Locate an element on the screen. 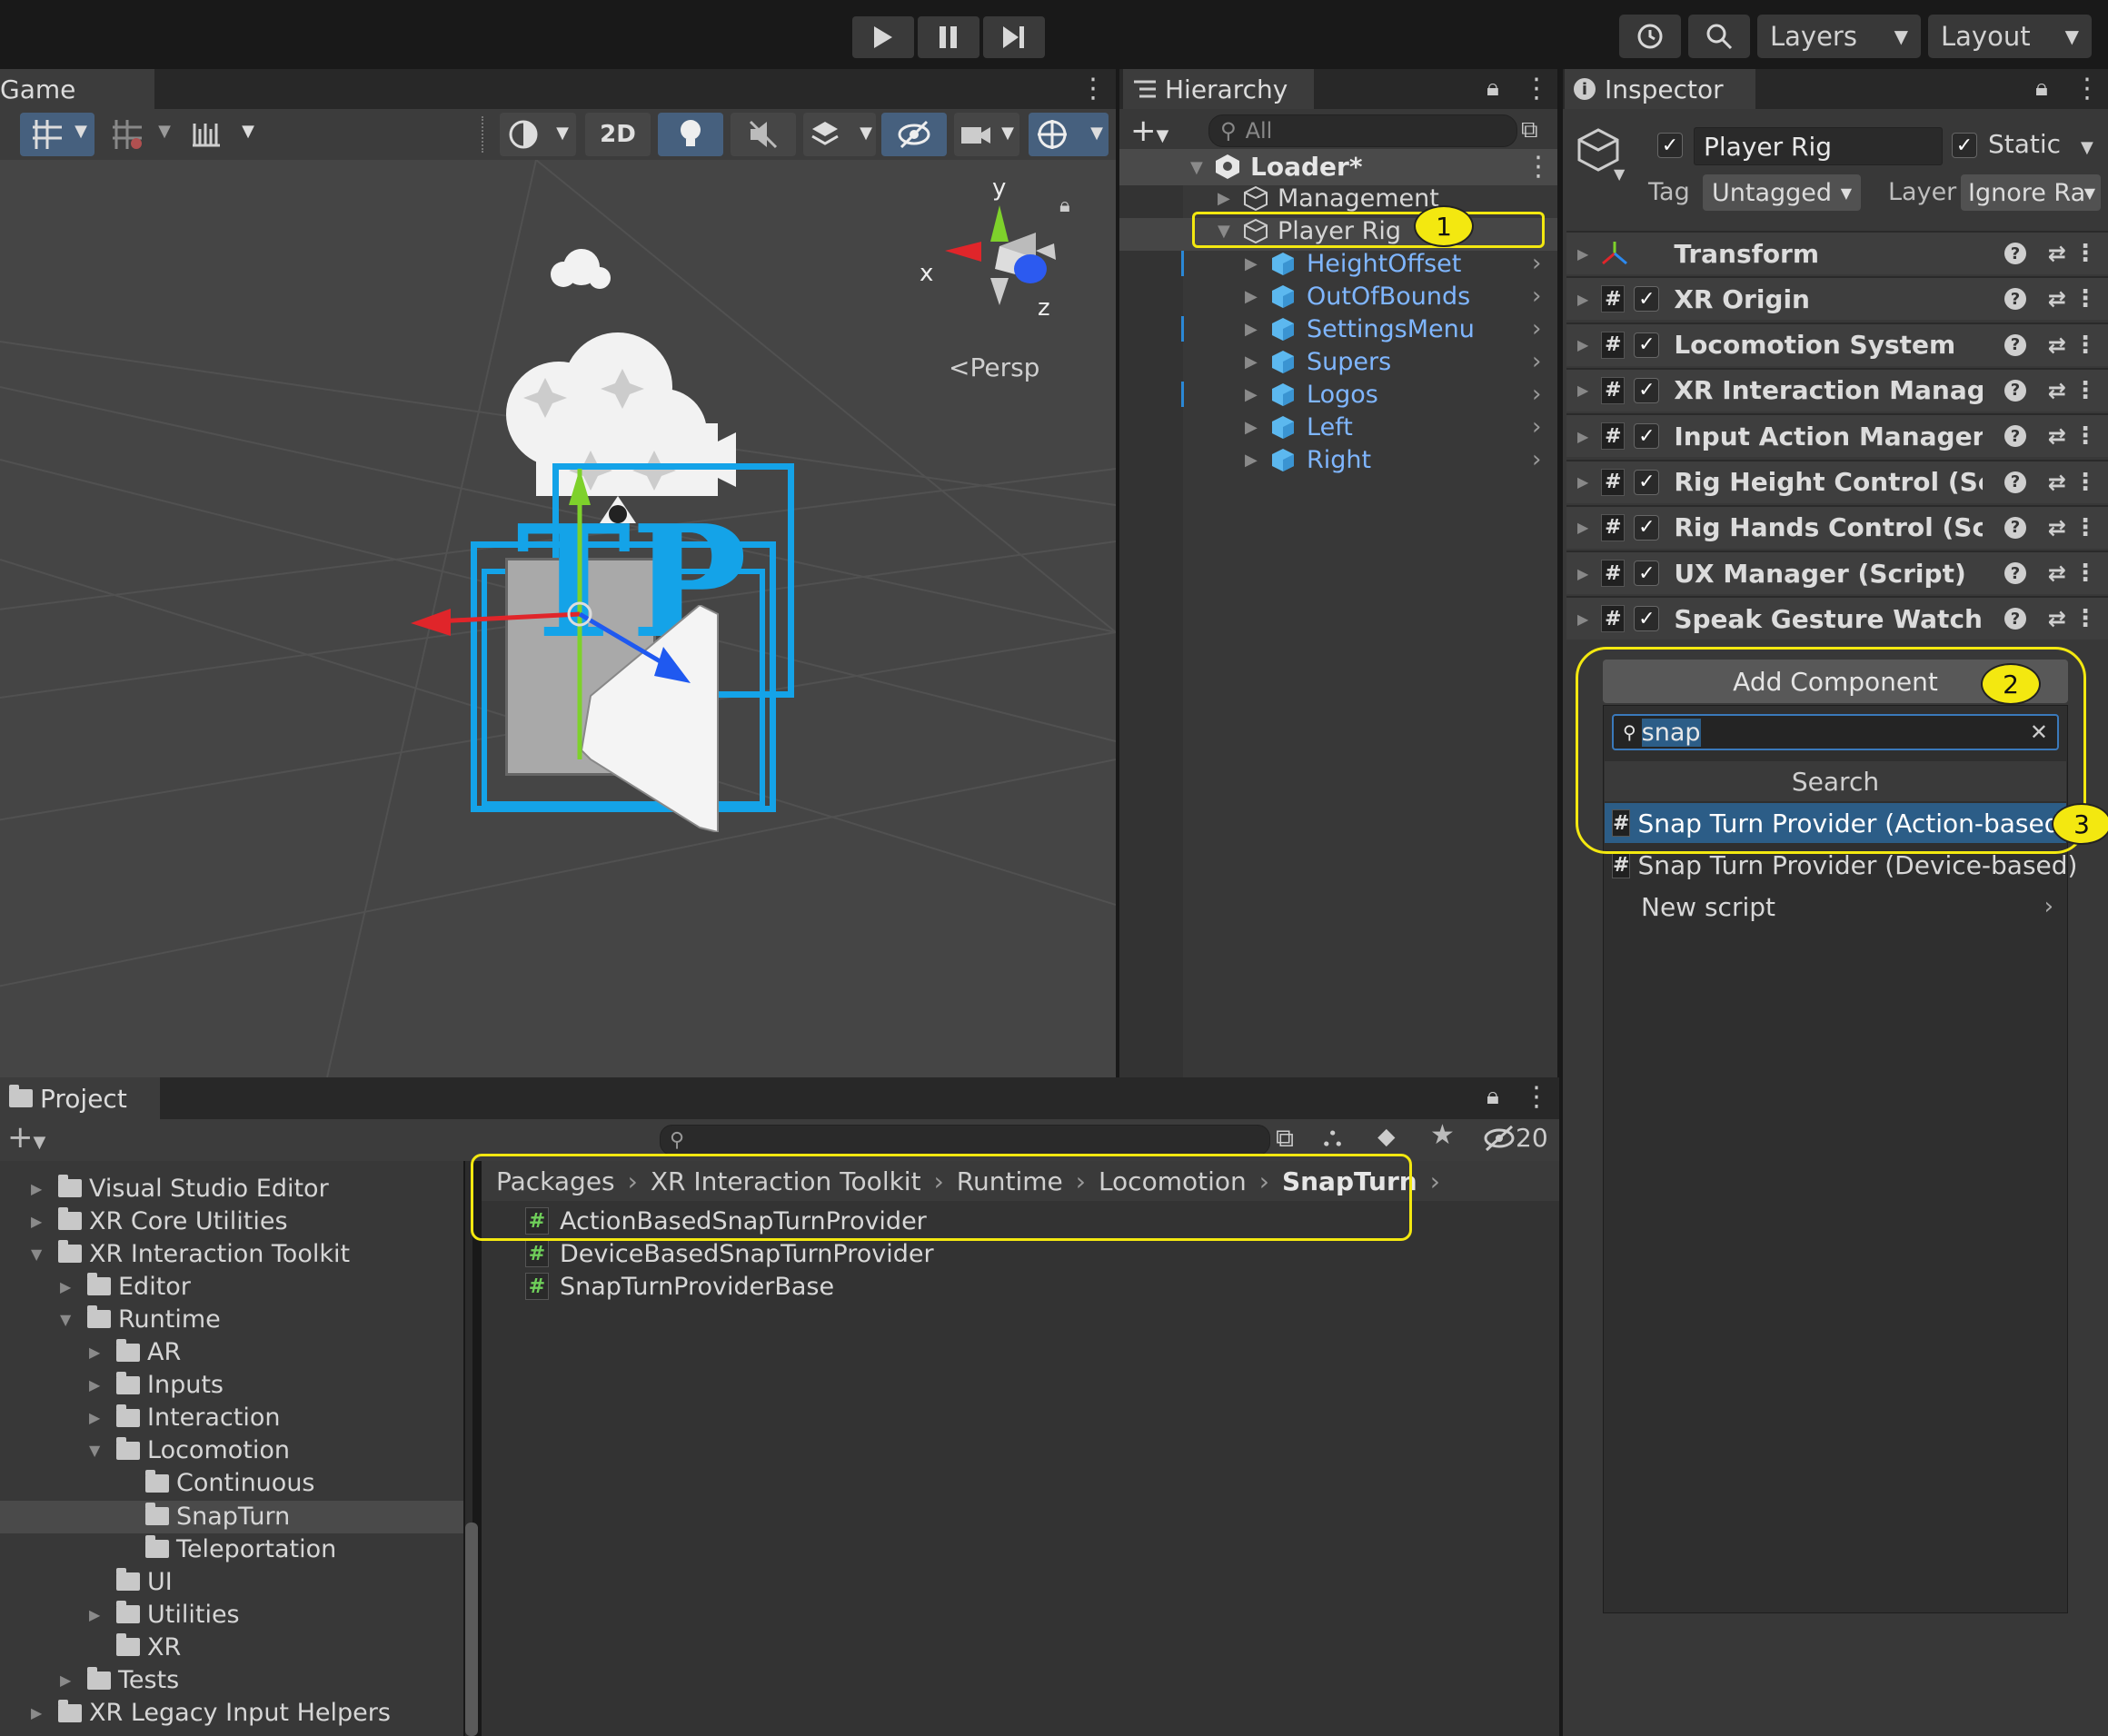 Image resolution: width=2108 pixels, height=1736 pixels. effects-tool: ▼ is located at coordinates (839, 134).